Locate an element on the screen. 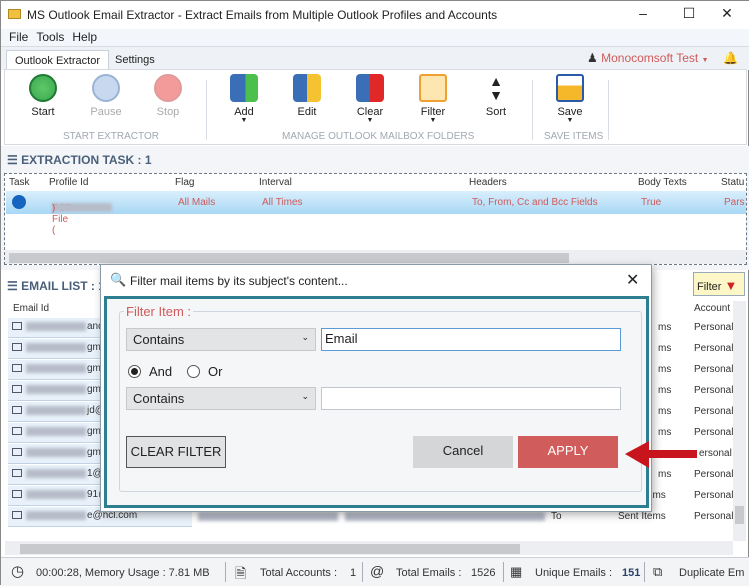 The image size is (749, 587). start-button: Start is located at coordinates (43, 96).